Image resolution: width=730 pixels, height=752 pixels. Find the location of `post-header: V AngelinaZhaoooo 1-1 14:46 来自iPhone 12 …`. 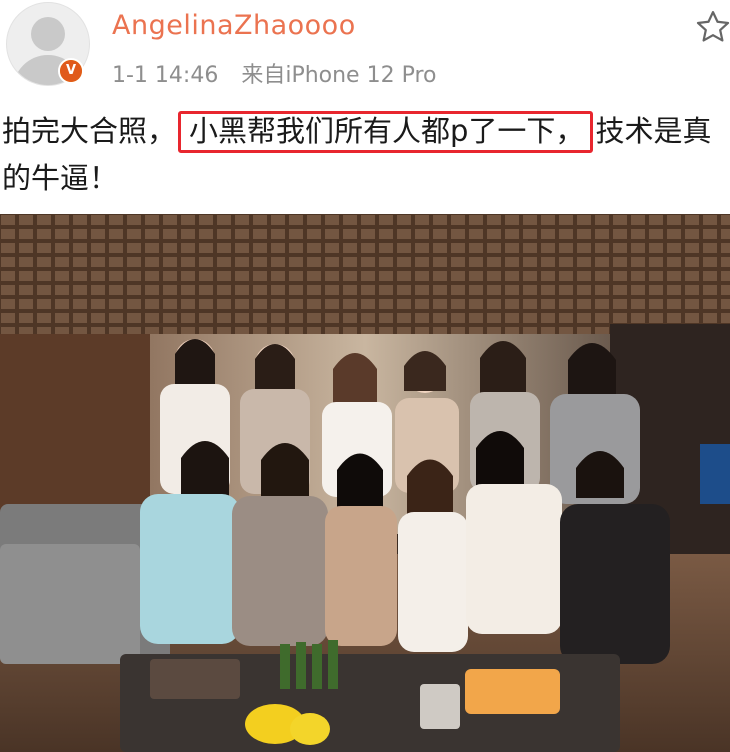

post-header: V AngelinaZhaoooo 1-1 14:46 来自iPhone 12 … is located at coordinates (365, 50).